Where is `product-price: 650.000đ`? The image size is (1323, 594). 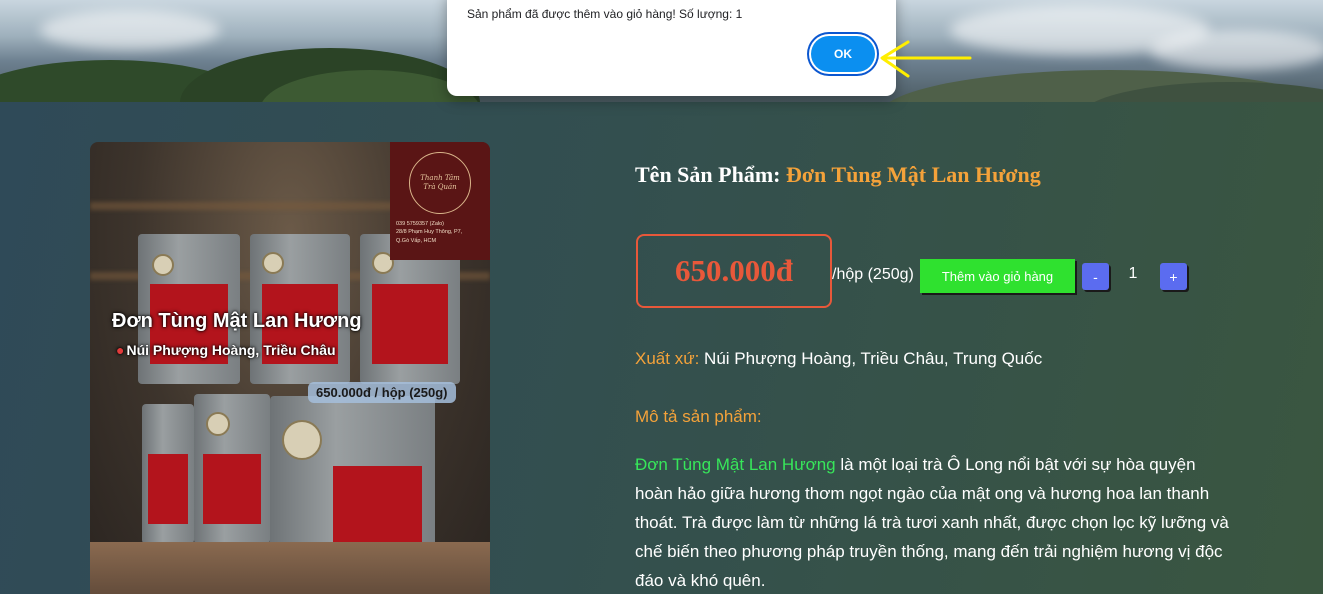 product-price: 650.000đ is located at coordinates (734, 270).